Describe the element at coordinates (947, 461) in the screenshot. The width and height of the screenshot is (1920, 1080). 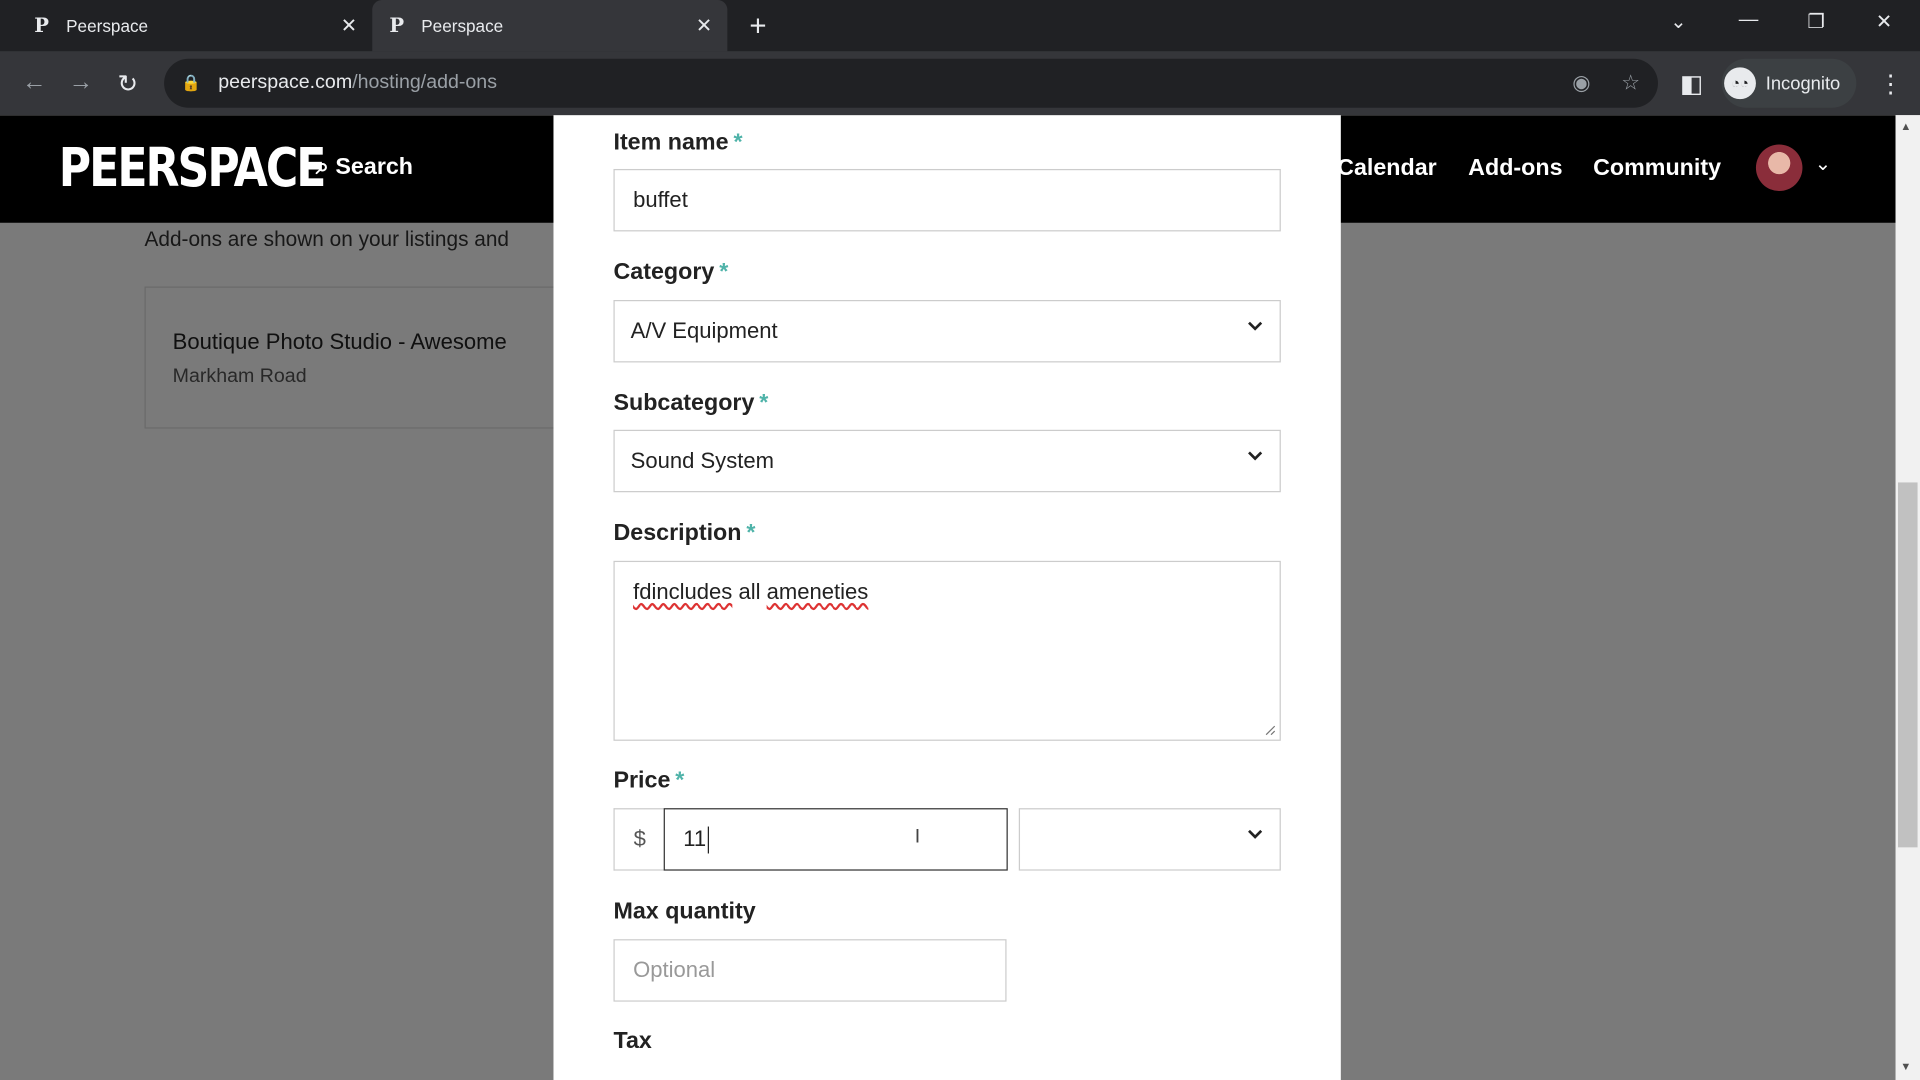
I see `subcategory-select: Sound System` at that location.